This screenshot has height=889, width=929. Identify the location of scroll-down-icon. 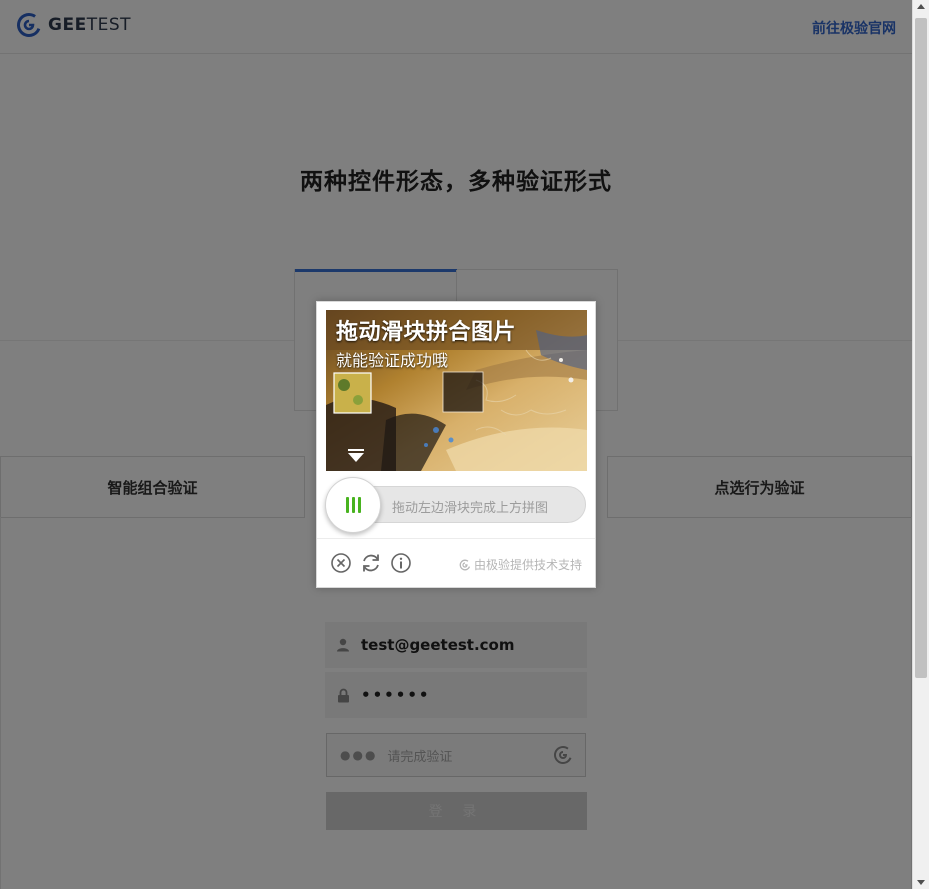
(921, 882).